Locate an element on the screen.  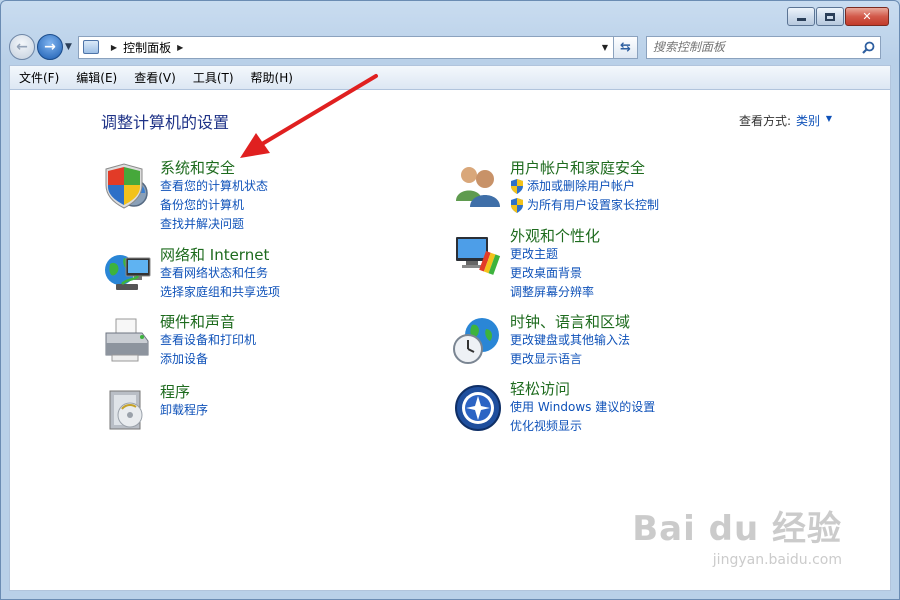
forward-button: → is located at coordinates (50, 47).